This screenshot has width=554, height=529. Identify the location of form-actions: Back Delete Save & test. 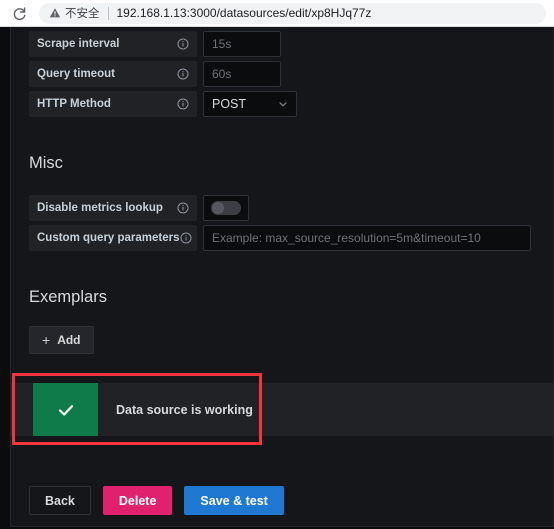
(156, 500).